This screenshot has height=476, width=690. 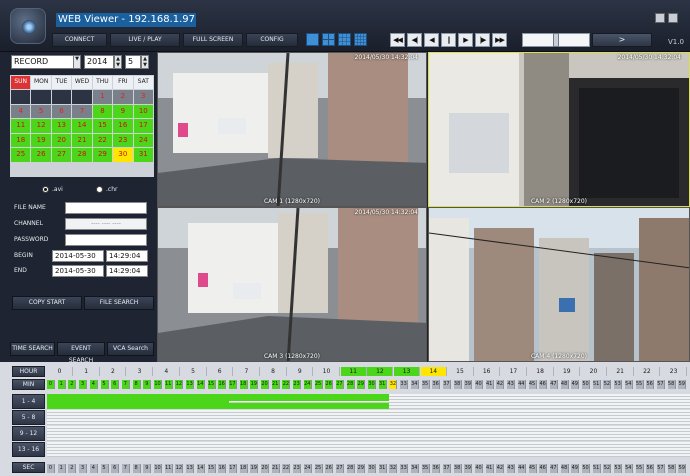 I want to click on minute-cell: 27, so click(x=339, y=384).